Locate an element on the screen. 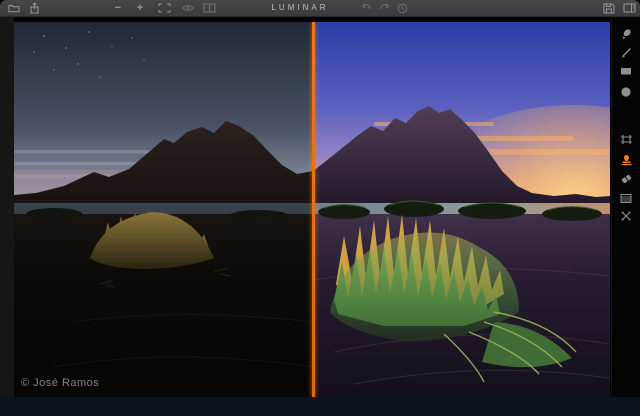 This screenshot has width=640, height=416. brush-tool-icon is located at coordinates (626, 33).